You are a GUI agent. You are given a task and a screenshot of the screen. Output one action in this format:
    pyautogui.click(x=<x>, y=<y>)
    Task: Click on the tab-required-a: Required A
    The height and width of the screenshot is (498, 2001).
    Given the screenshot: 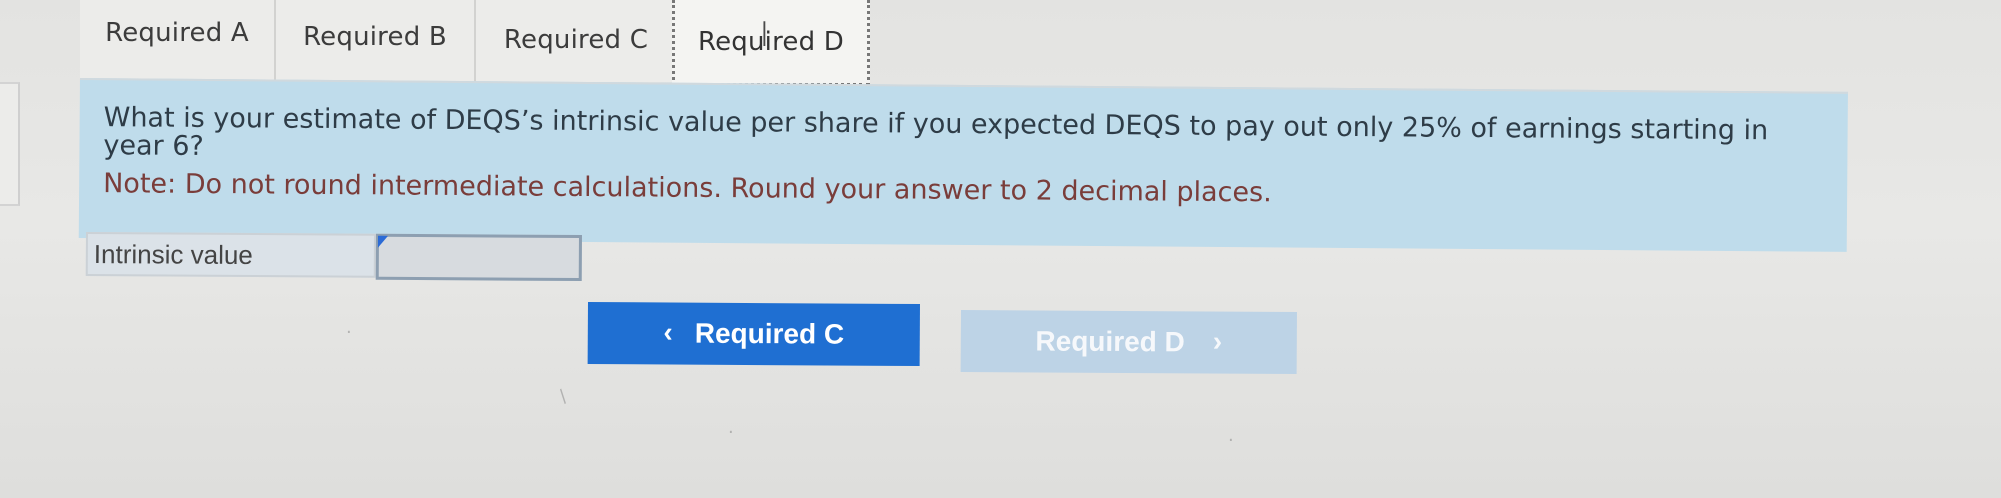 What is the action you would take?
    pyautogui.click(x=178, y=41)
    